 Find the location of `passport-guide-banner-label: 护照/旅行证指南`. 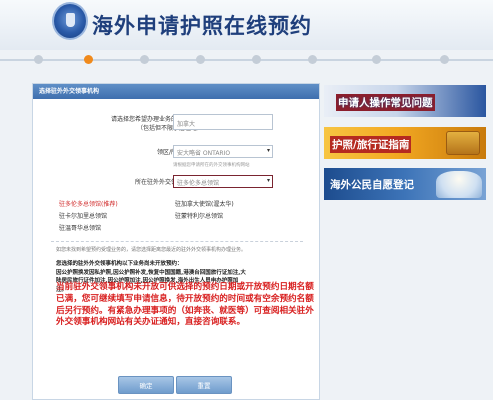

passport-guide-banner-label: 护照/旅行证指南 is located at coordinates (371, 144).